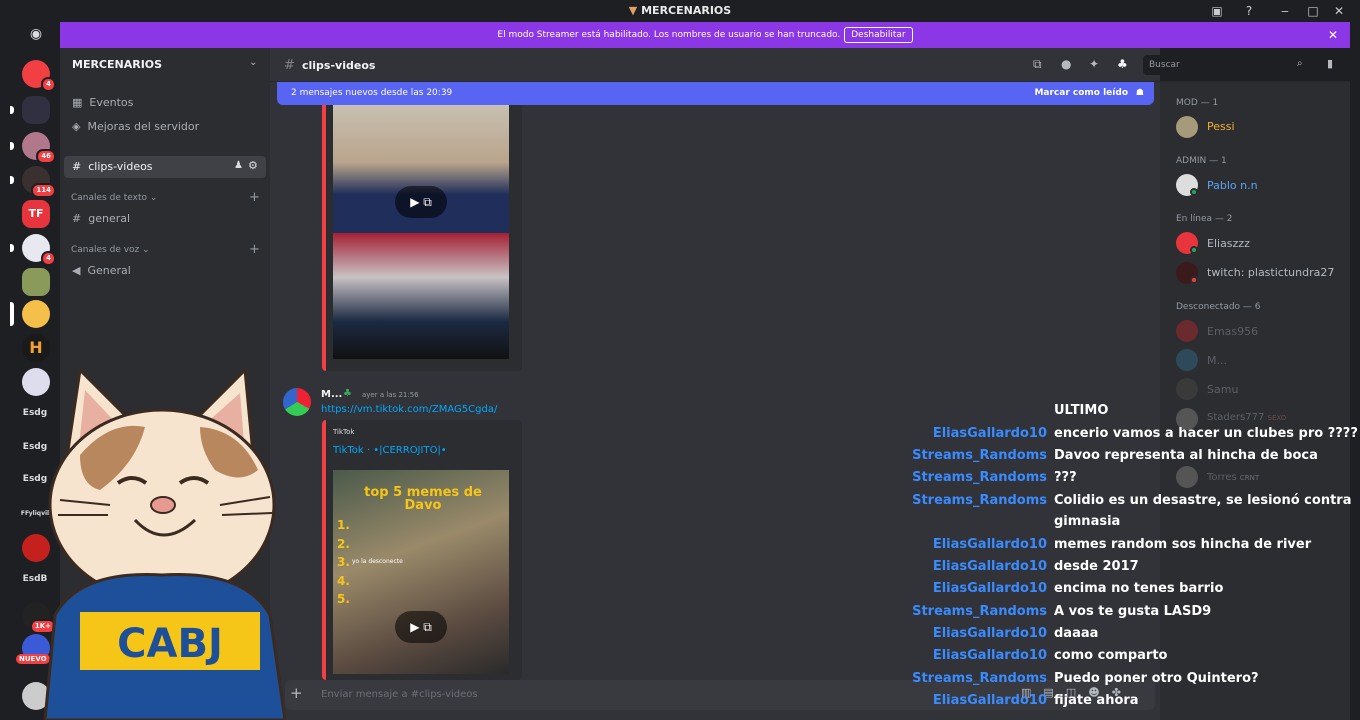 The width and height of the screenshot is (1360, 720). Describe the element at coordinates (1206, 433) in the screenshot. I see `overlay-chat-message: encerio vamos a hacer un clubes pro ????` at that location.